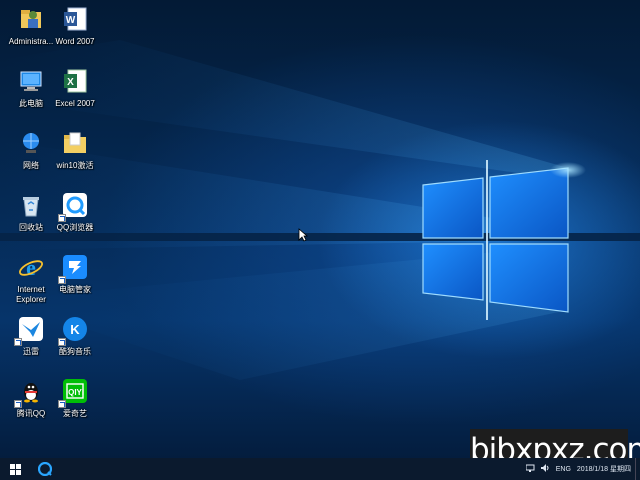 The image size is (640, 480). What do you see at coordinates (75, 165) in the screenshot?
I see `desktop-icon-label: win10激活` at bounding box center [75, 165].